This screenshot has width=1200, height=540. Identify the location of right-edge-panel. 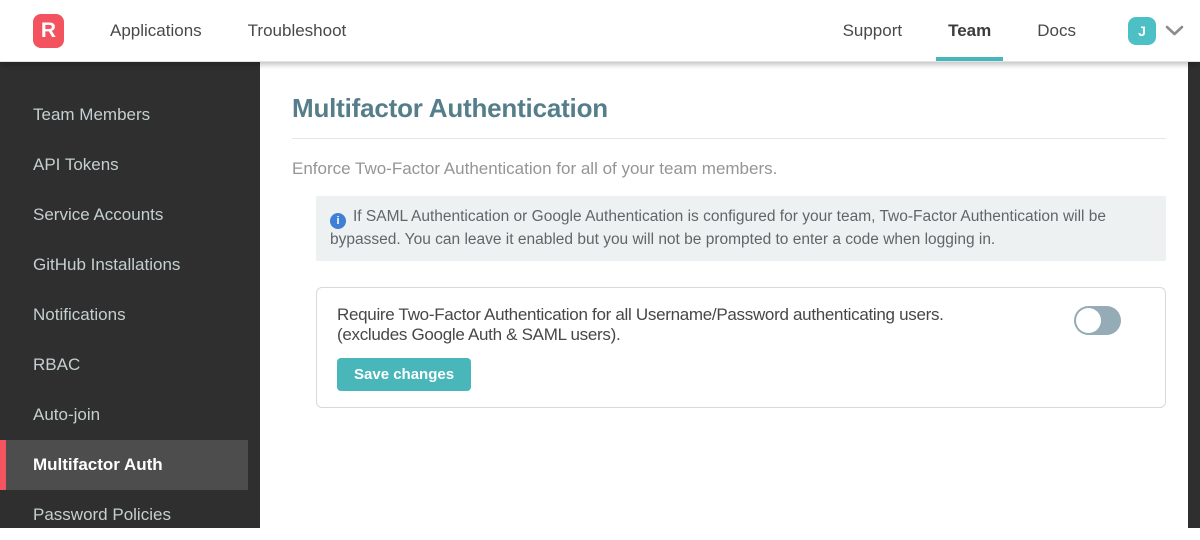
(1194, 295).